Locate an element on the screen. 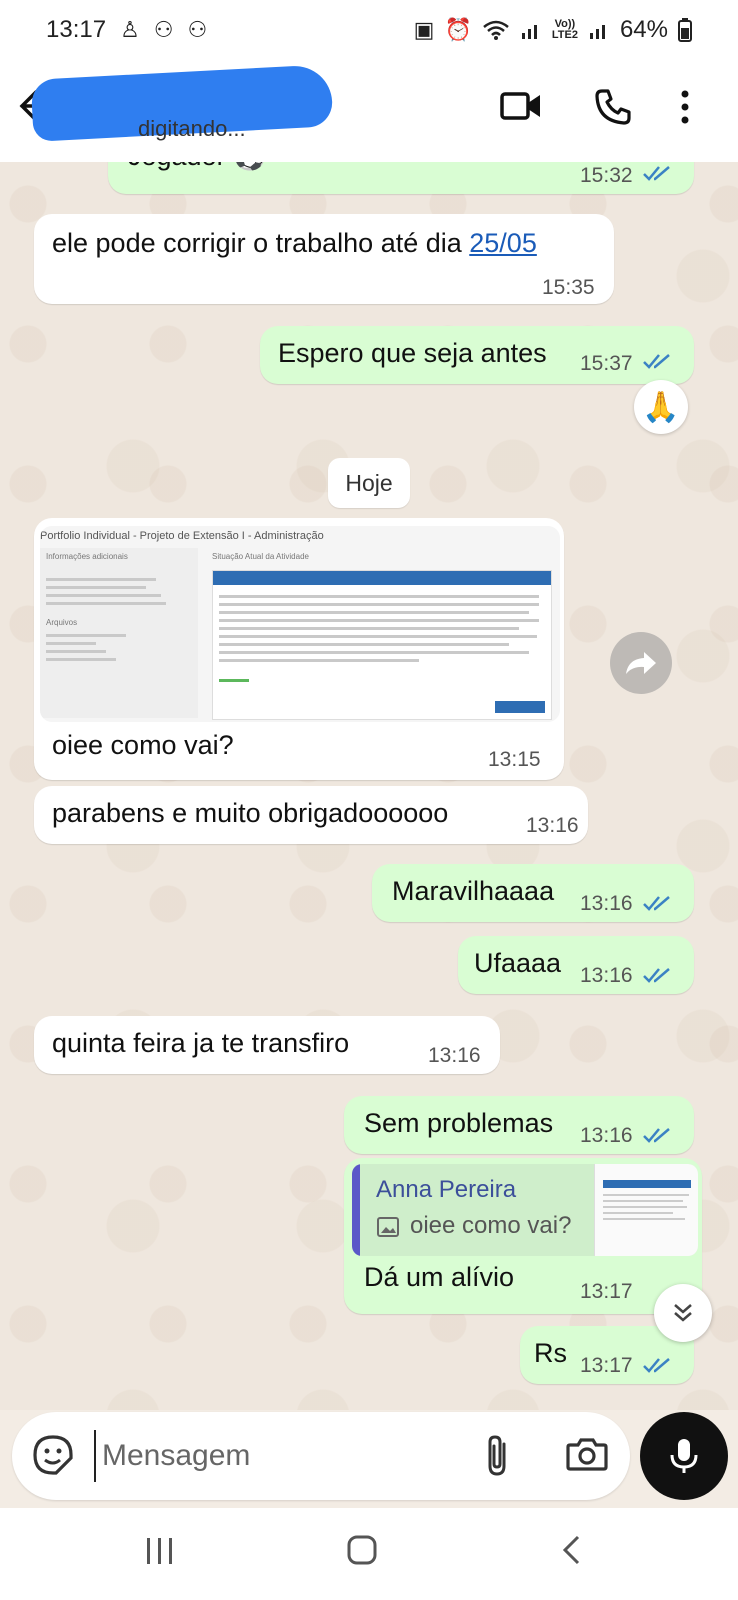 Image resolution: width=738 pixels, height=1600 pixels. battery-icon is located at coordinates (685, 30).